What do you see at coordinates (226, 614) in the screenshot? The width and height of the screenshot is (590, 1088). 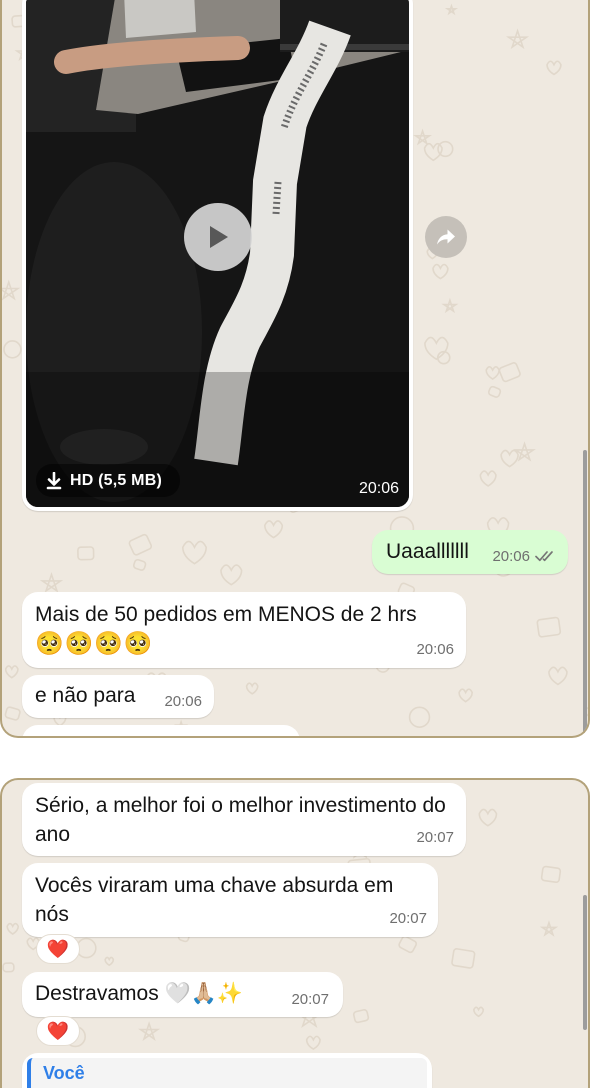 I see `message-text: Mais de 50 pedidos em MENOS de 2 hrs` at bounding box center [226, 614].